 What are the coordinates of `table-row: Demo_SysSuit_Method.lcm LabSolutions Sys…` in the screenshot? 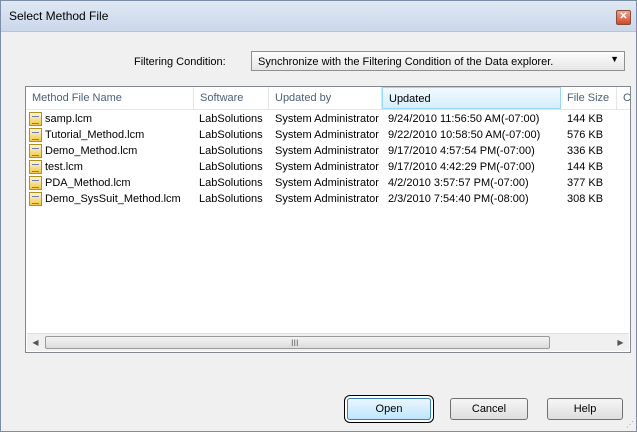 It's located at (328, 199).